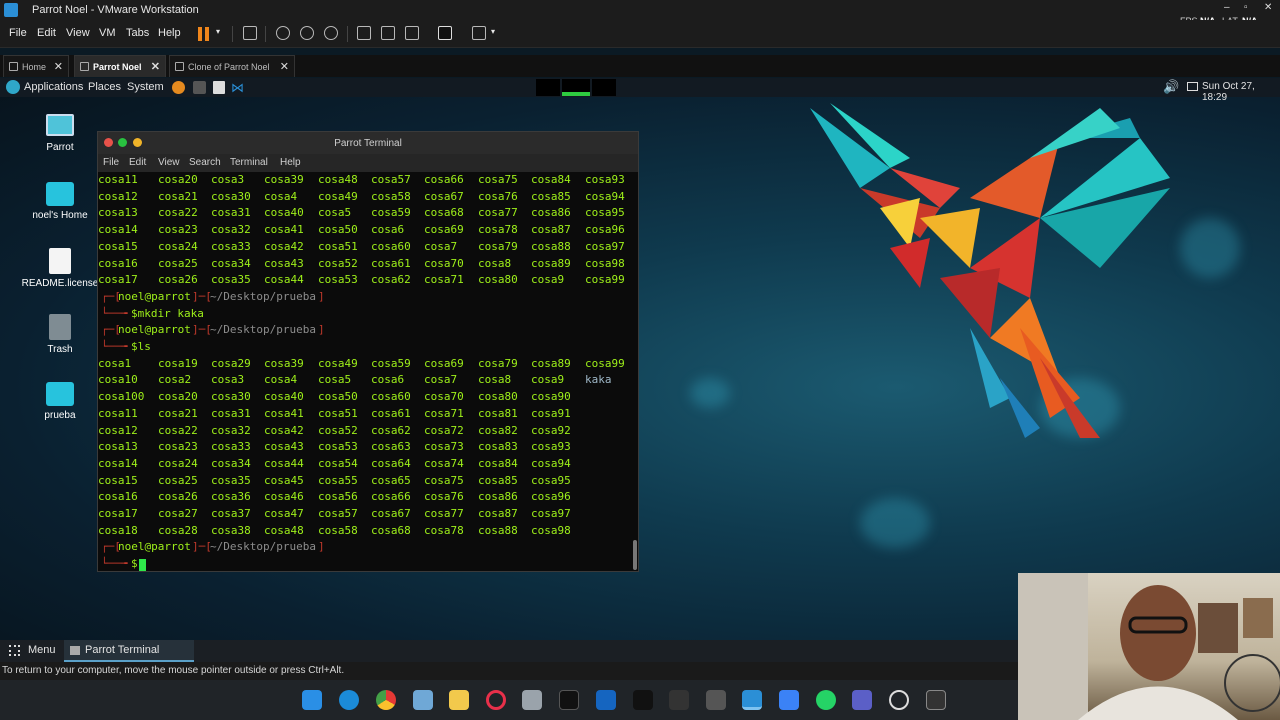 The height and width of the screenshot is (720, 1280). Describe the element at coordinates (129, 651) in the screenshot. I see `taskbar-item-terminal: Parrot Terminal` at that location.